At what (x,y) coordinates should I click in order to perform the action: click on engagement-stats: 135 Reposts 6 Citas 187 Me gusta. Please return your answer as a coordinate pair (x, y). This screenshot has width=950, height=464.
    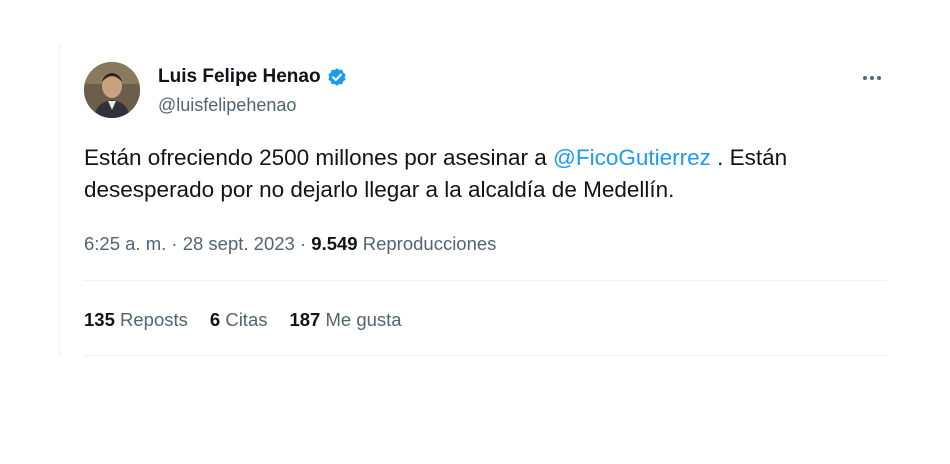
    Looking at the image, I should click on (243, 320).